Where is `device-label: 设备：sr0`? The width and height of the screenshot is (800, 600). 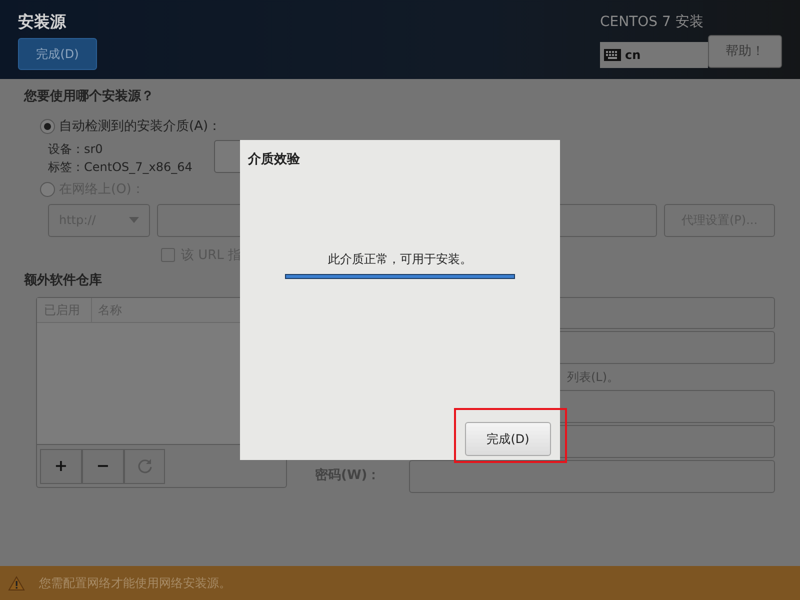
device-label: 设备：sr0 is located at coordinates (76, 149).